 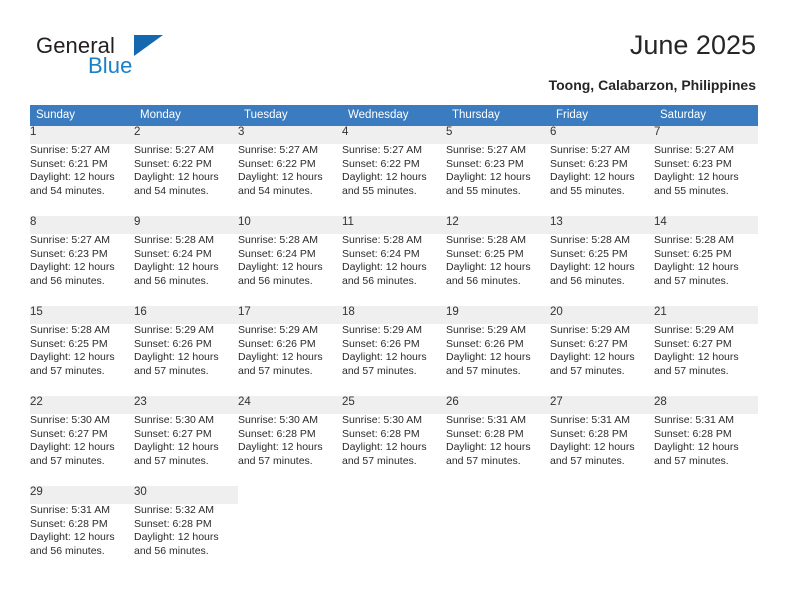 What do you see at coordinates (498, 315) in the screenshot?
I see `day-number: 19` at bounding box center [498, 315].